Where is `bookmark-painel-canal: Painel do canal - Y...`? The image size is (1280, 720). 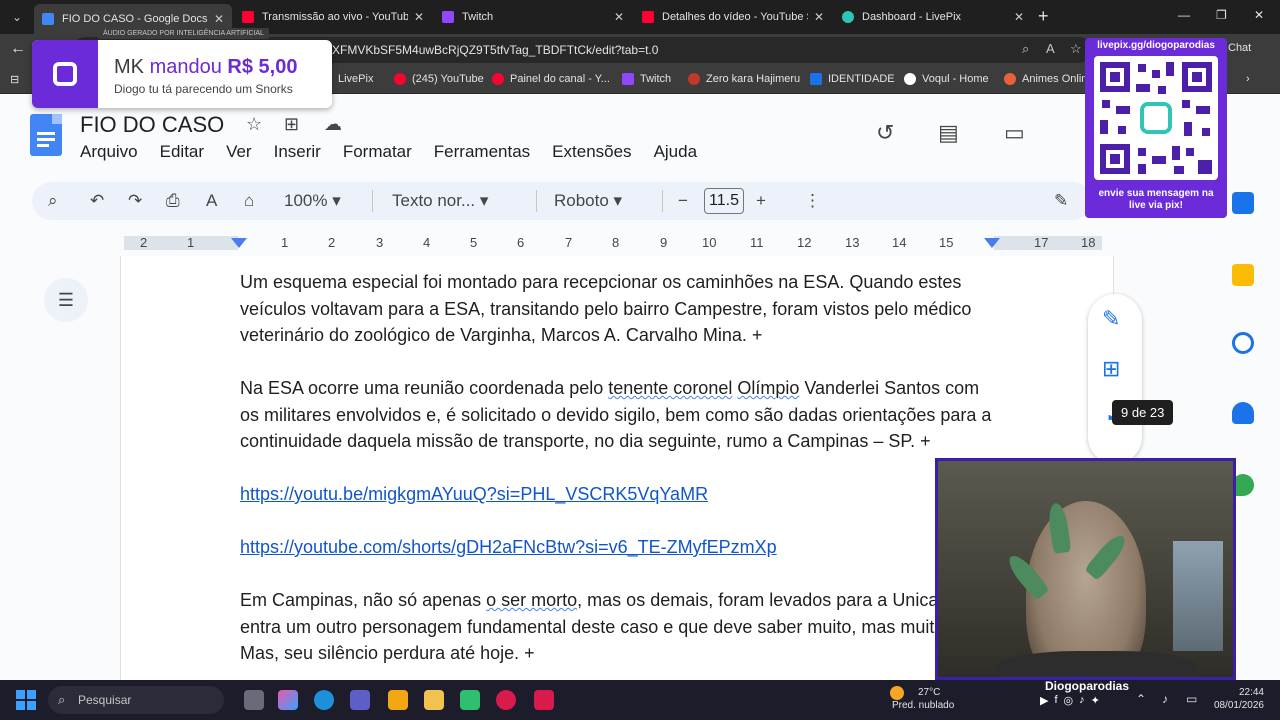 bookmark-painel-canal: Painel do canal - Y... is located at coordinates (551, 79).